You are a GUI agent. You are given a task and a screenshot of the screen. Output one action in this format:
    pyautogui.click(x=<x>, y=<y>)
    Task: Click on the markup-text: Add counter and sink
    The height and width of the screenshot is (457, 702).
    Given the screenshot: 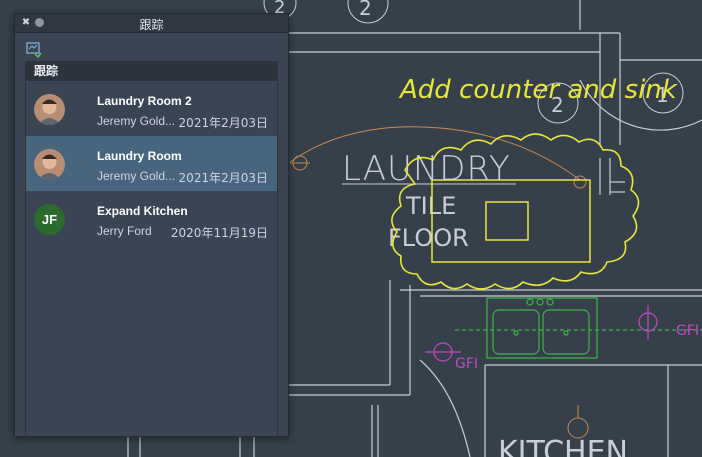 What is the action you would take?
    pyautogui.click(x=538, y=90)
    